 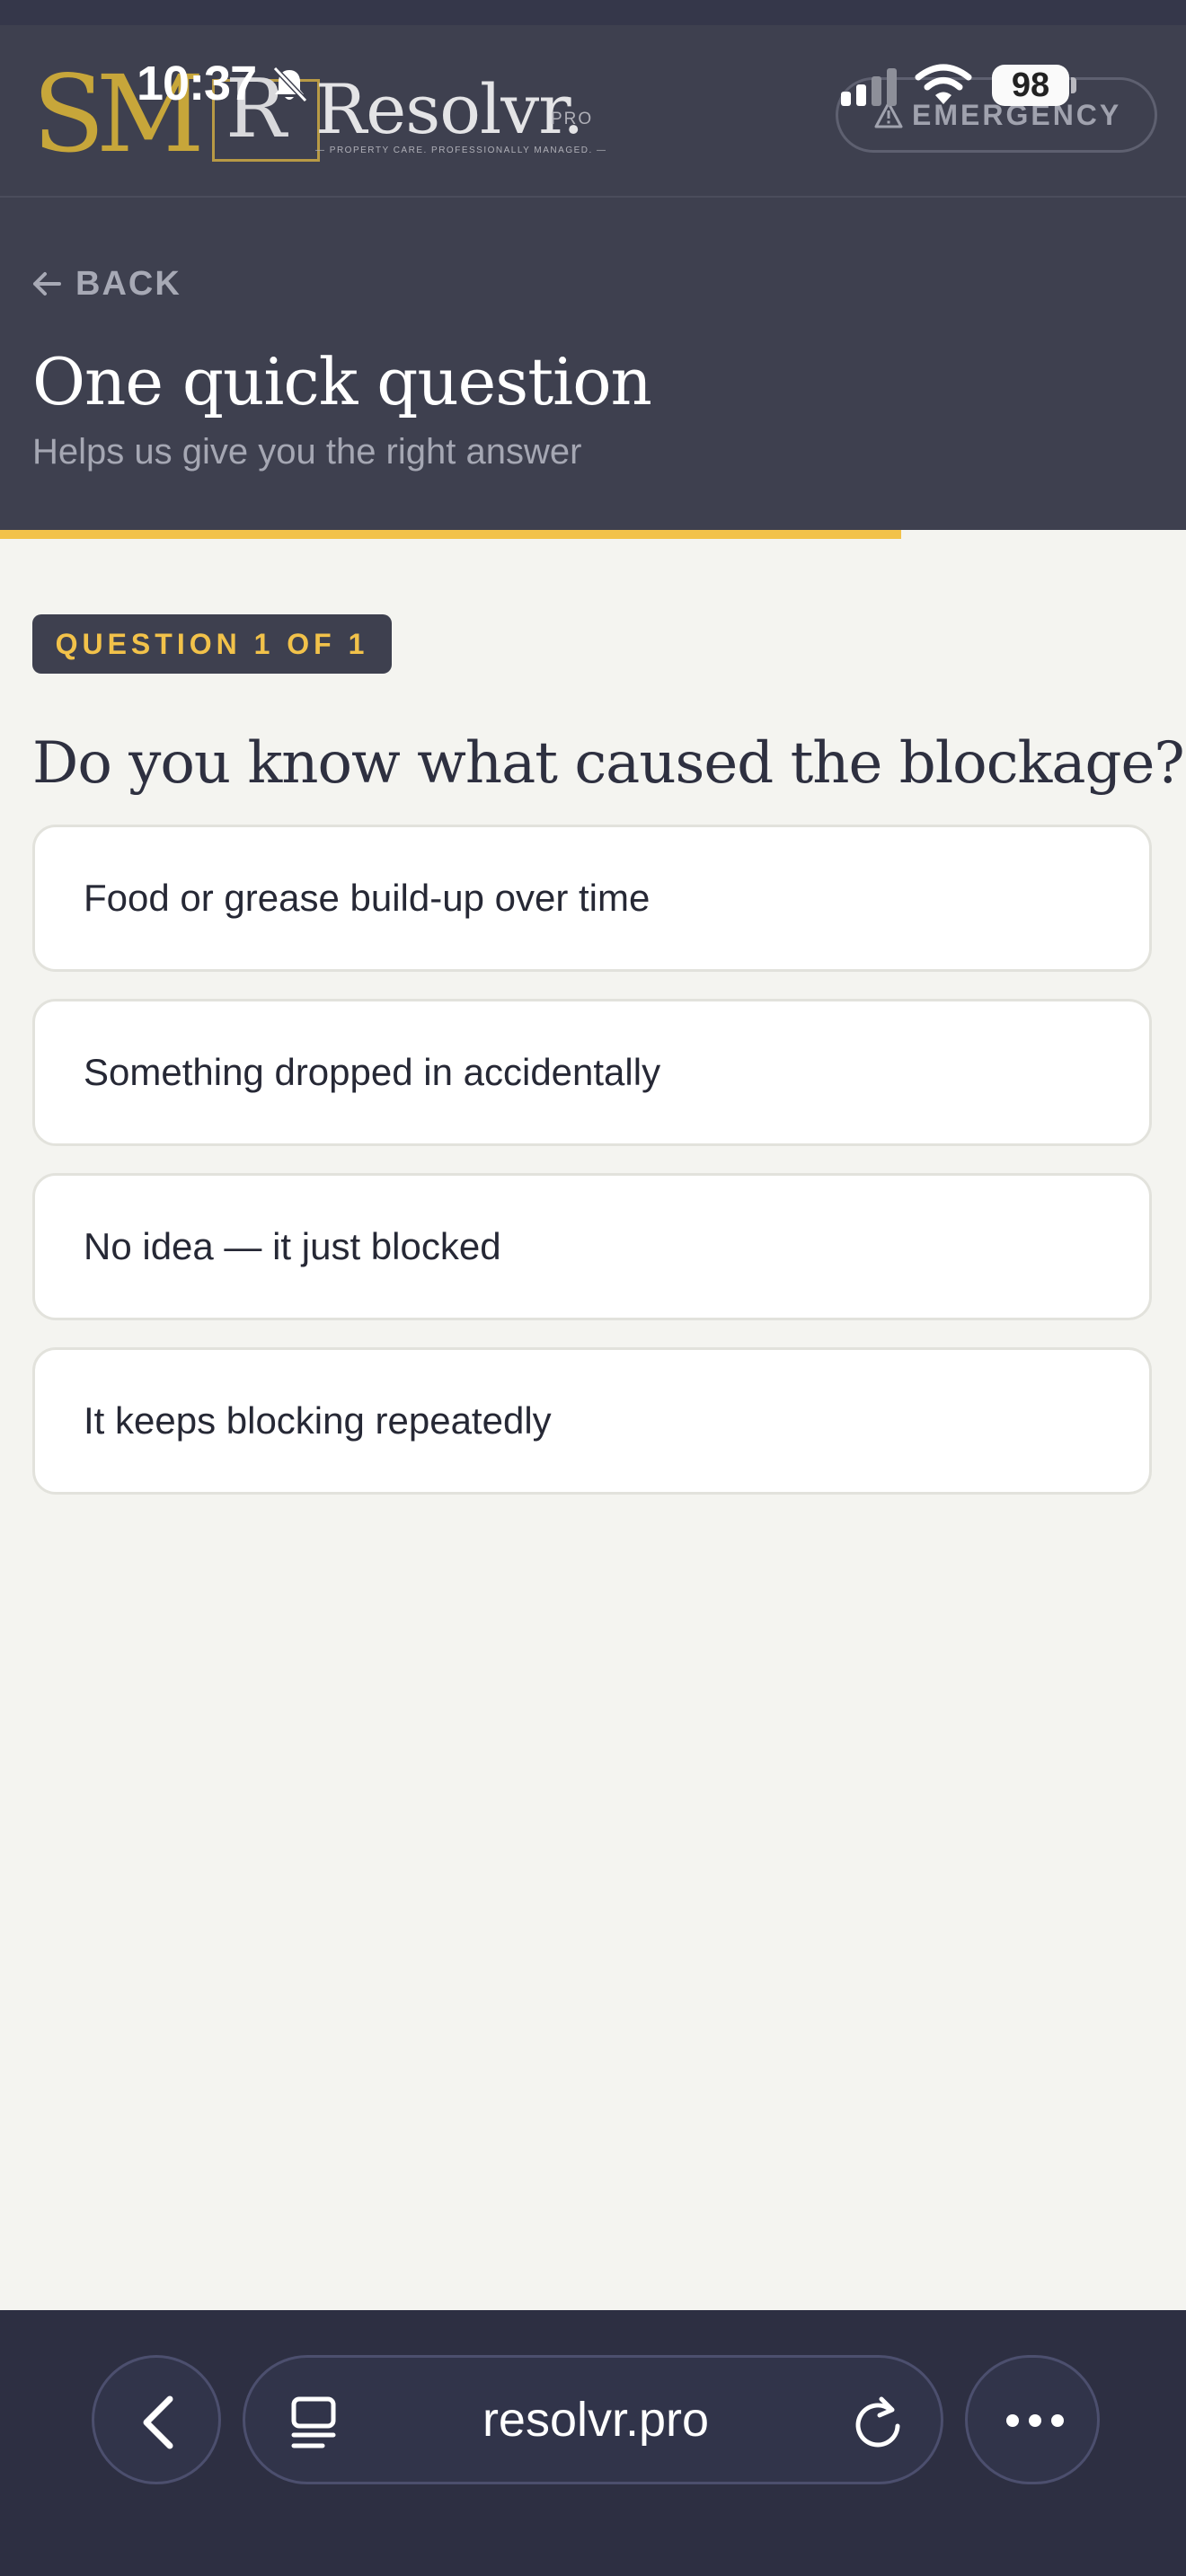 I want to click on battery-level: 98, so click(x=1030, y=85).